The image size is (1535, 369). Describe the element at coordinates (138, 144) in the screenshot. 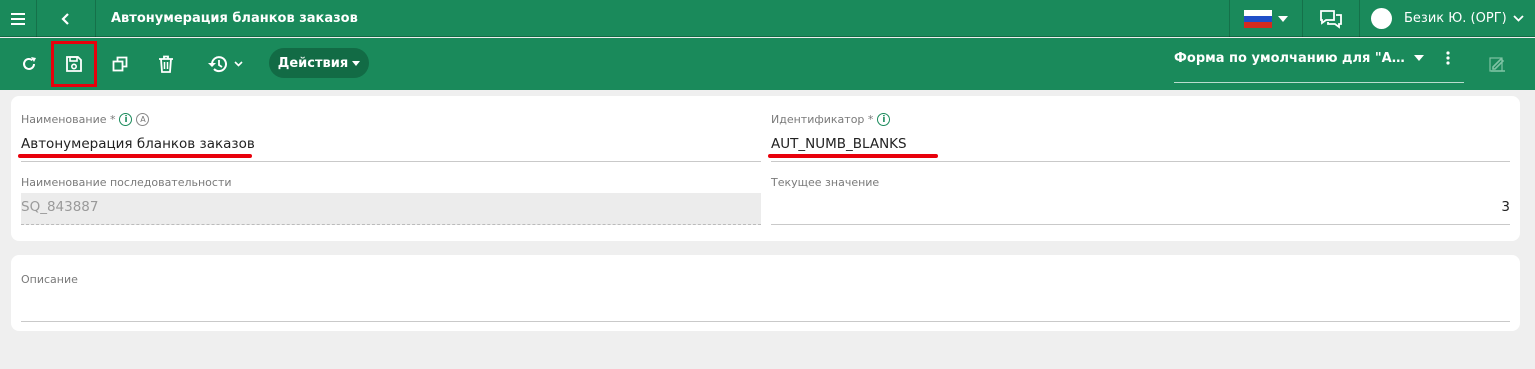

I see `name-field: Автонумерация бланков заказов` at that location.